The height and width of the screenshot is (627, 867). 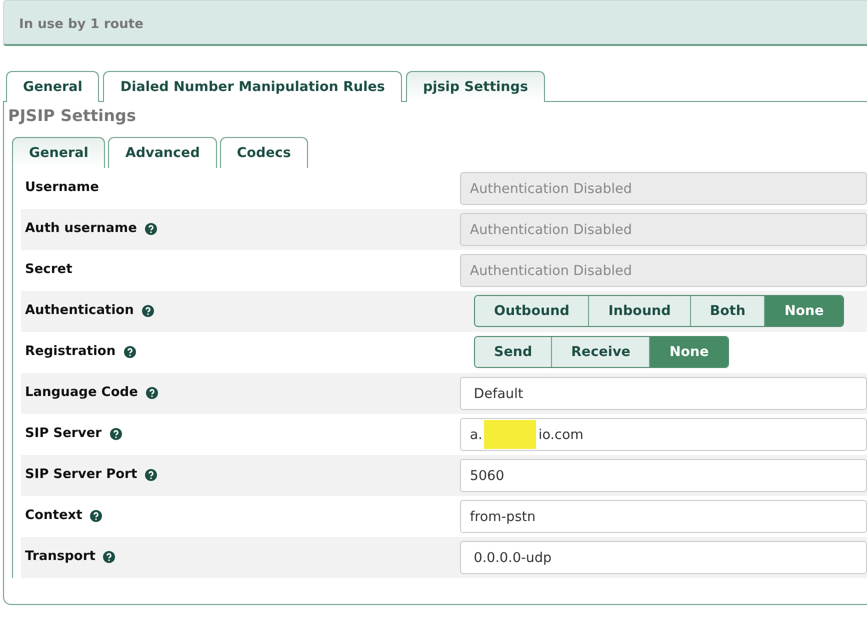 What do you see at coordinates (510, 434) in the screenshot?
I see `redaction-mark` at bounding box center [510, 434].